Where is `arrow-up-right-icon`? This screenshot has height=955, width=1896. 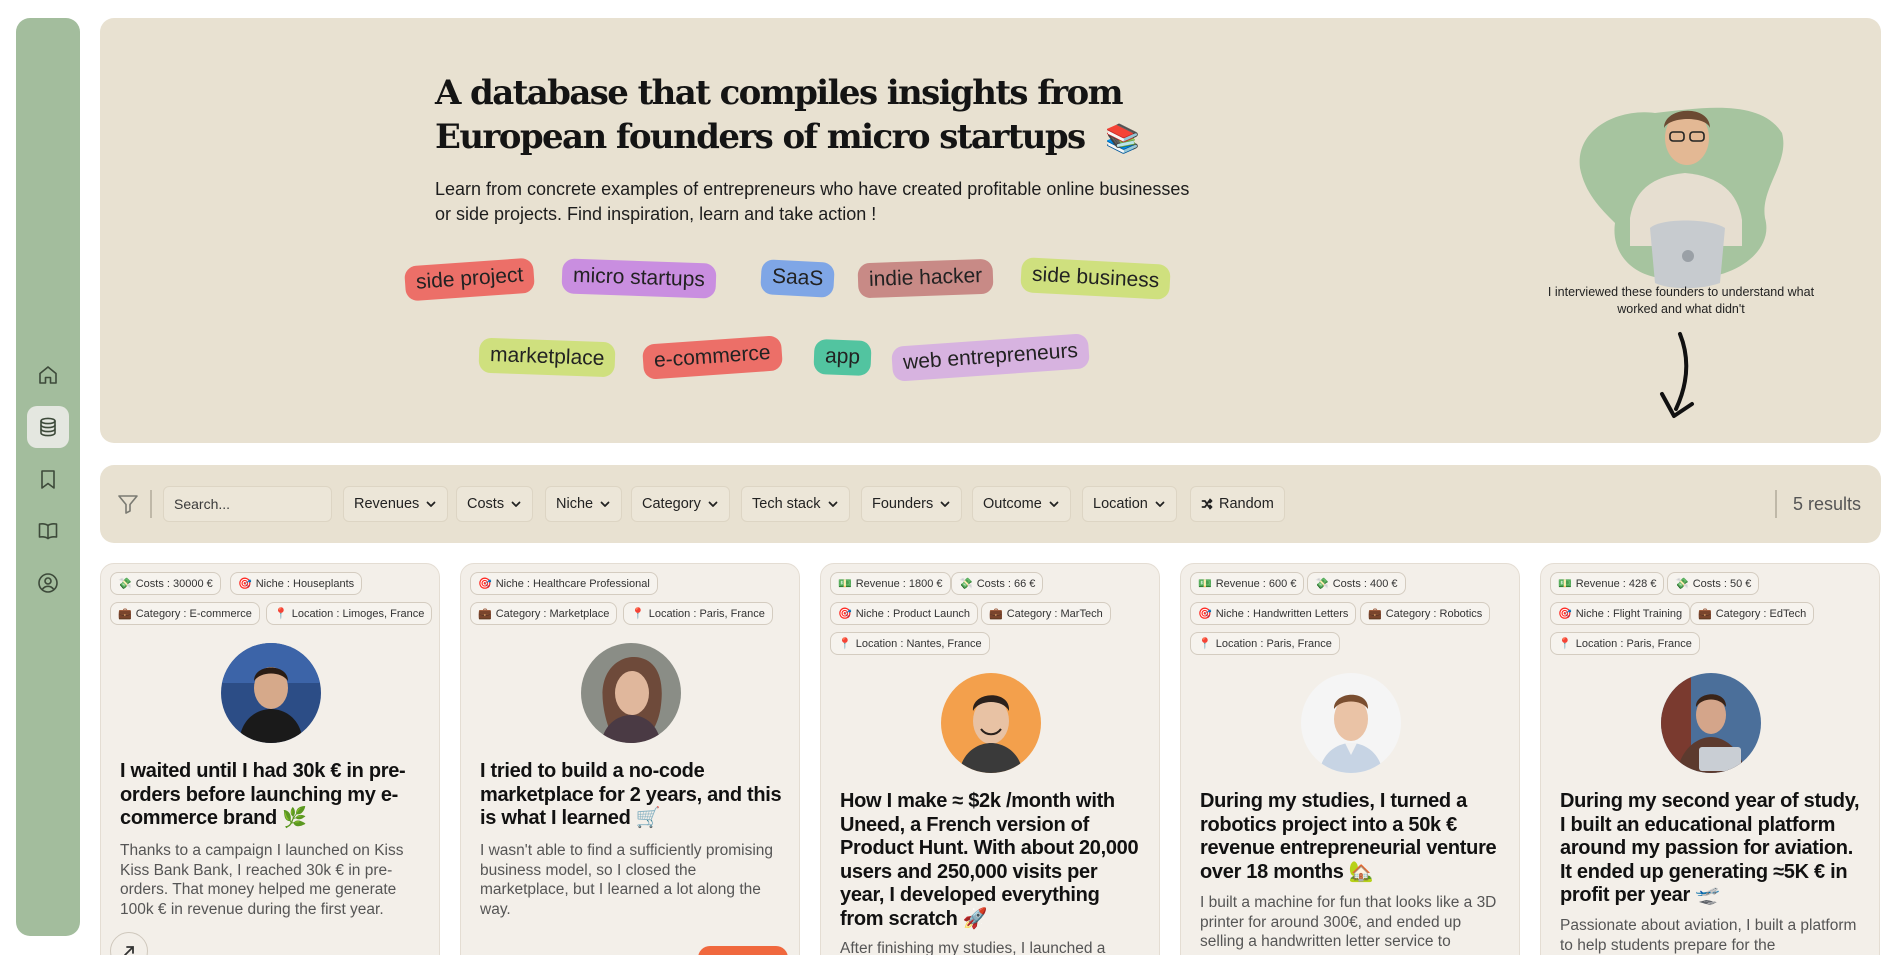 arrow-up-right-icon is located at coordinates (129, 950).